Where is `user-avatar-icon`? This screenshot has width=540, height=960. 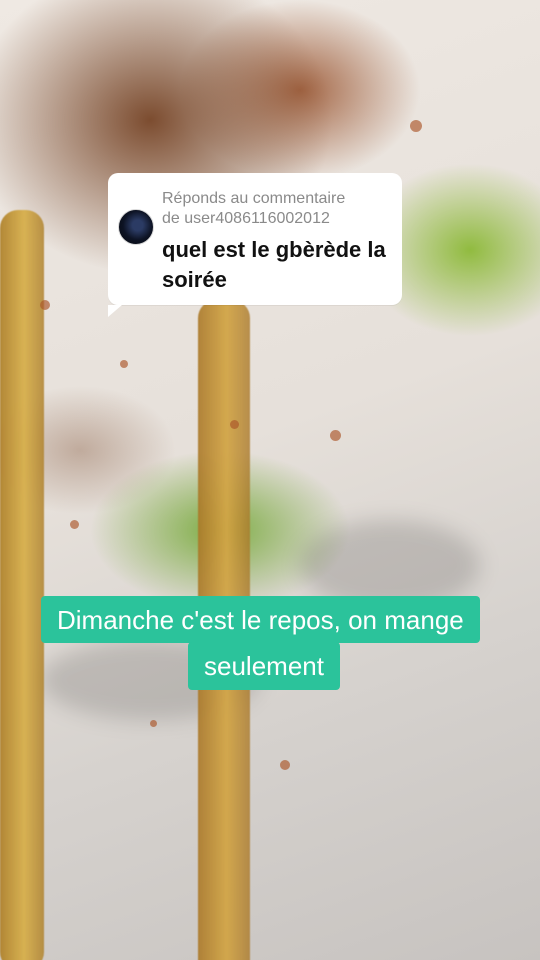 user-avatar-icon is located at coordinates (136, 227).